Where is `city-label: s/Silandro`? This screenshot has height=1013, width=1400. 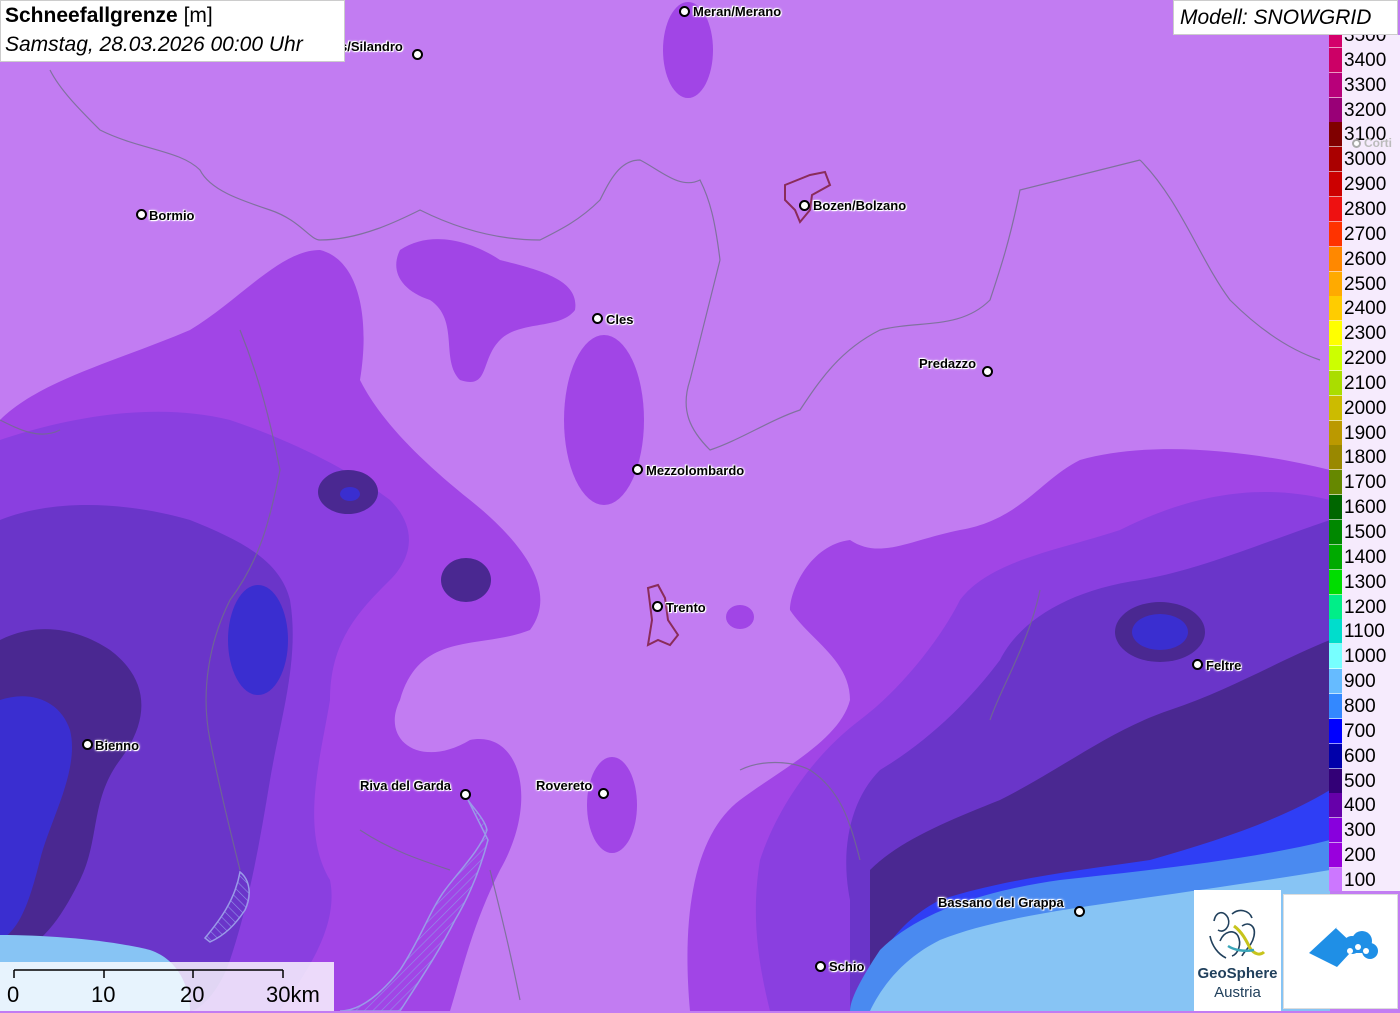 city-label: s/Silandro is located at coordinates (371, 46).